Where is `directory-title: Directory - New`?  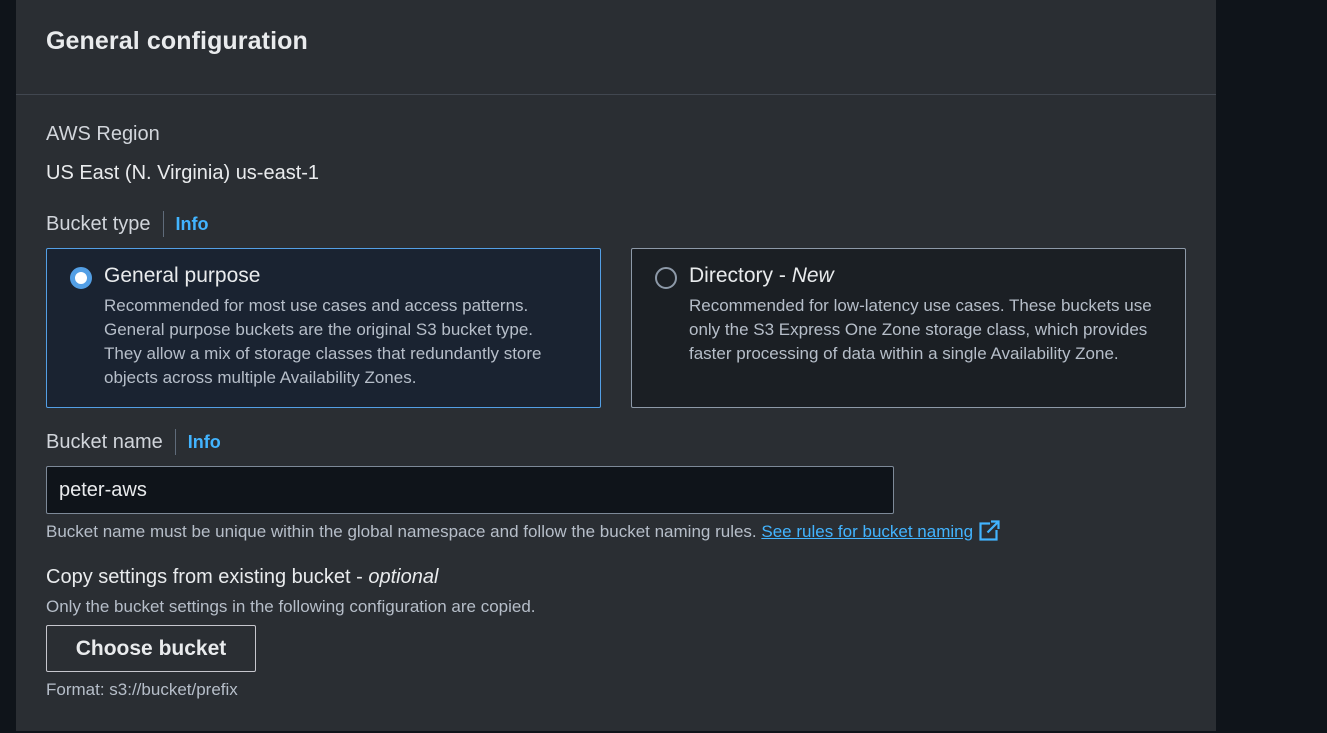
directory-title: Directory - New is located at coordinates (761, 275).